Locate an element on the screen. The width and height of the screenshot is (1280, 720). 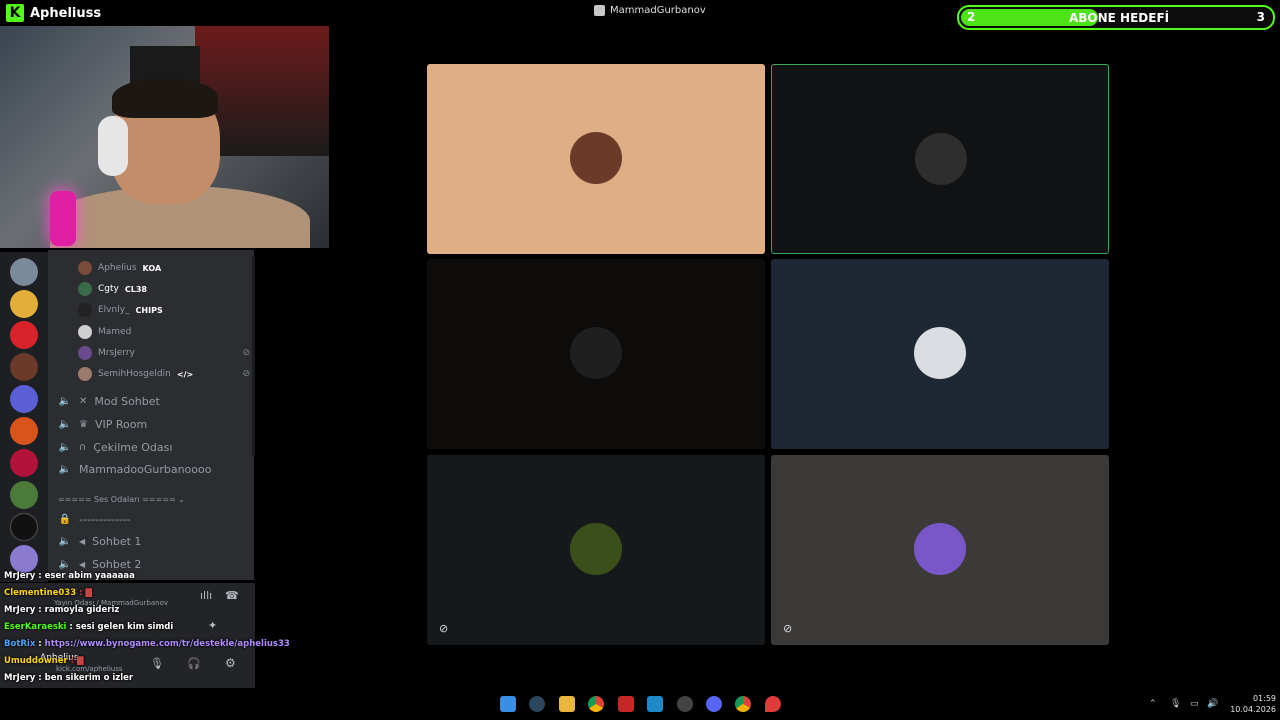
user-tag-badge: KOA is located at coordinates (152, 268).